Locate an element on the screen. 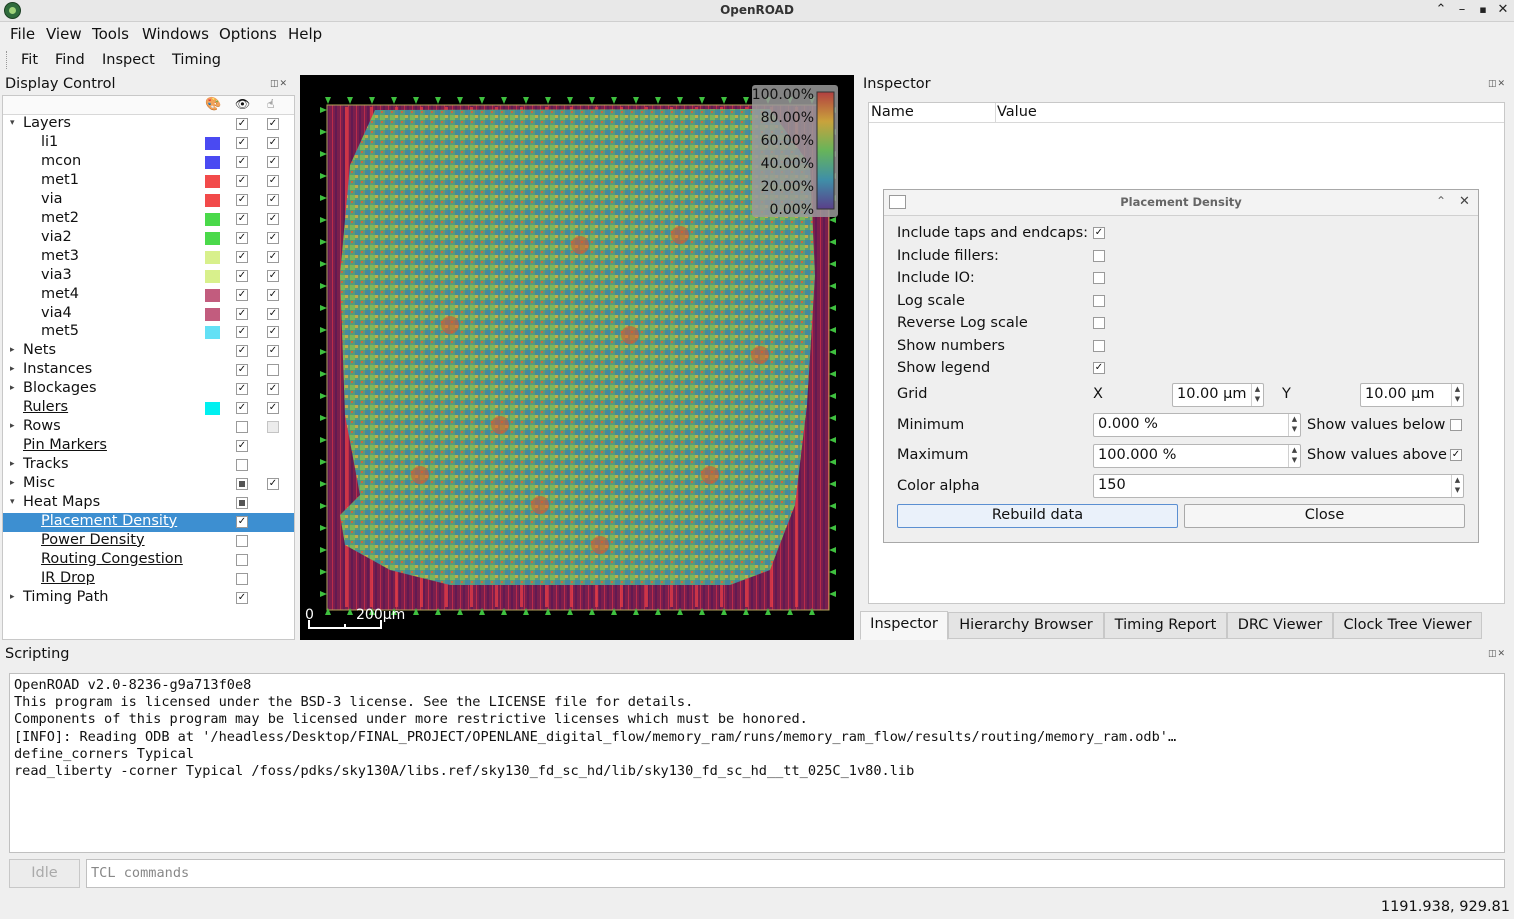 This screenshot has width=1514, height=919. name-column-header: Name is located at coordinates (892, 112).